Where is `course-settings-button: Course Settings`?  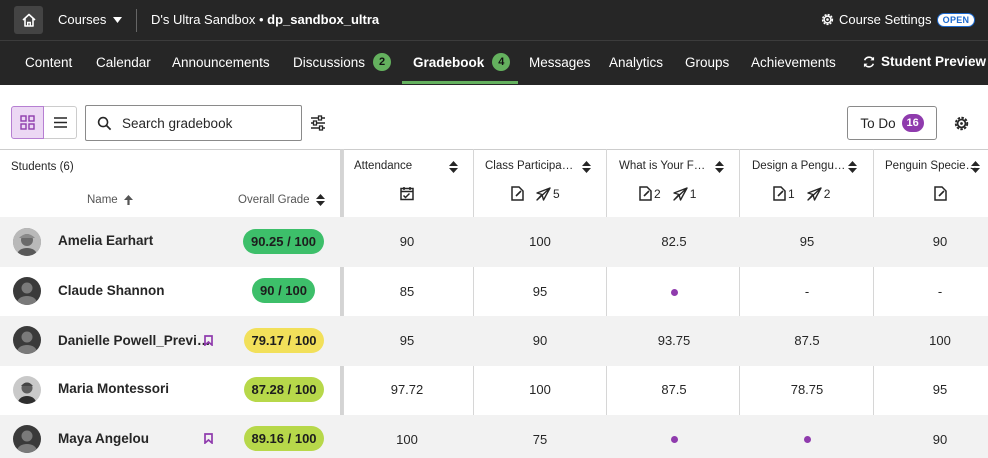 course-settings-button: Course Settings is located at coordinates (876, 19).